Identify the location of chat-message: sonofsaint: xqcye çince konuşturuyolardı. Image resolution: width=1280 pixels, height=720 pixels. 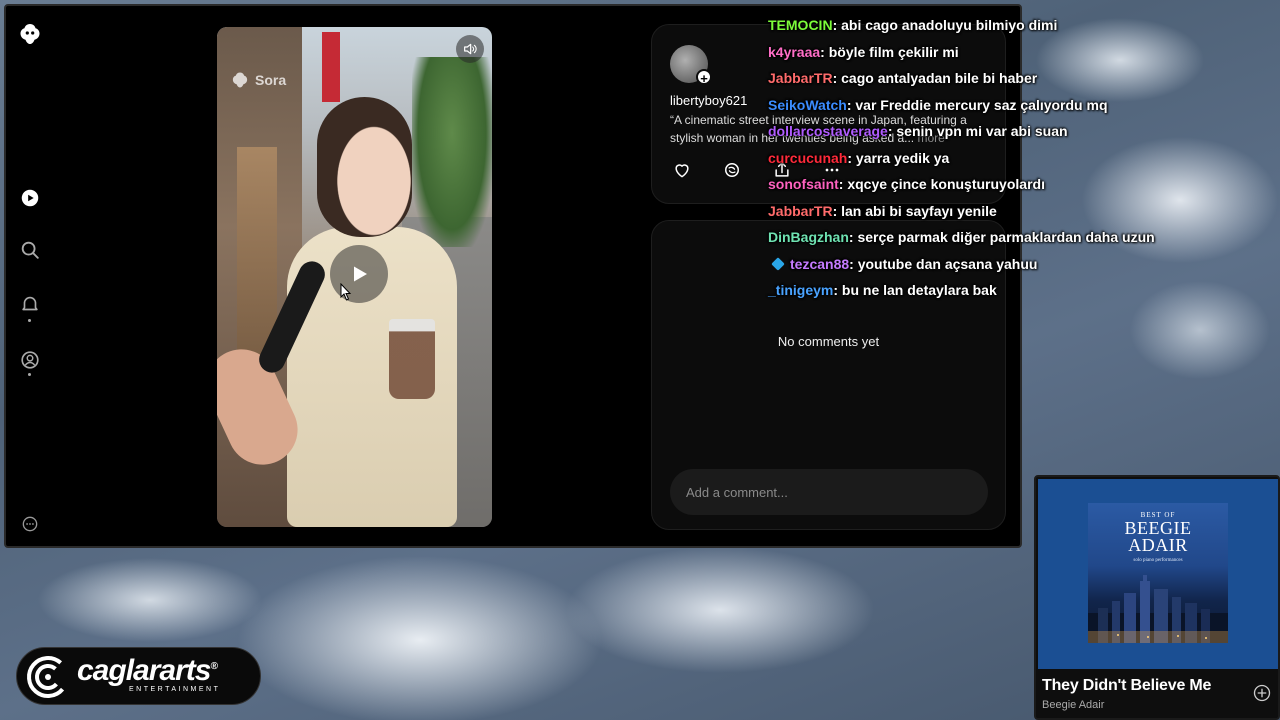
(978, 184).